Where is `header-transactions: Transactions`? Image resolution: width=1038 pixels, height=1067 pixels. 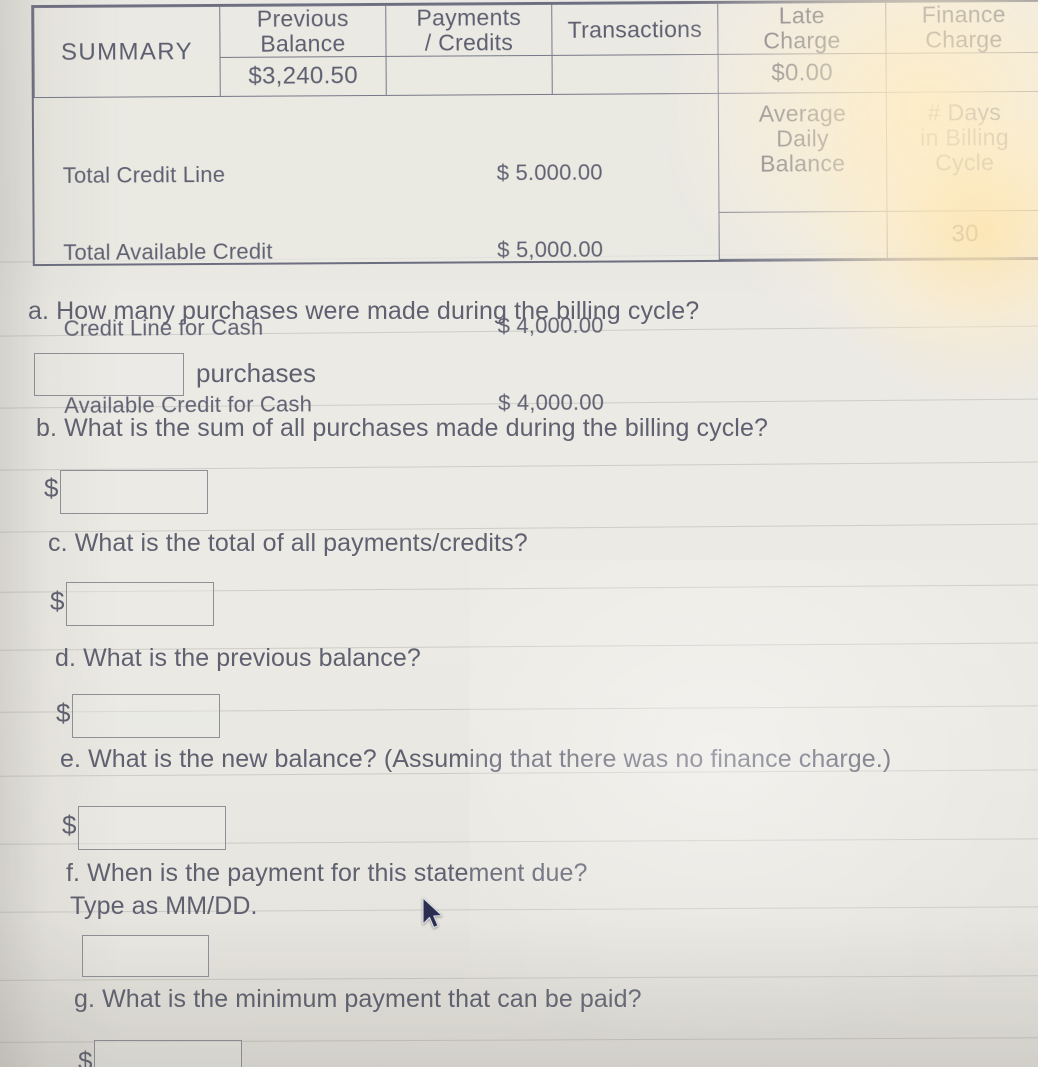
header-transactions: Transactions is located at coordinates (635, 29).